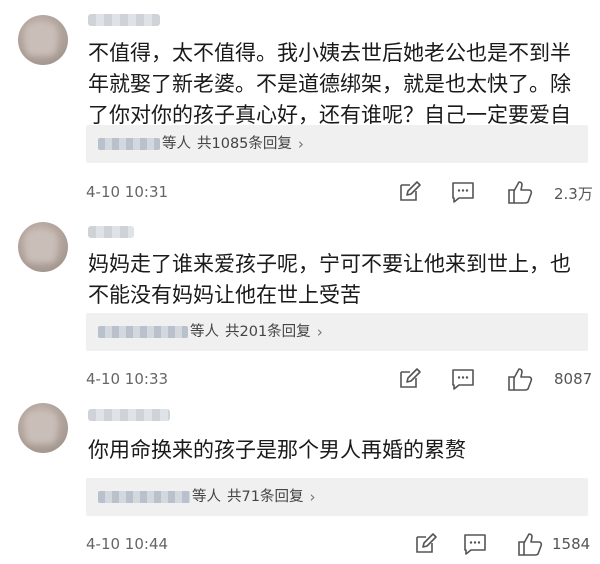 The height and width of the screenshot is (564, 600). What do you see at coordinates (127, 544) in the screenshot?
I see `timestamp: 4-10 10:44` at bounding box center [127, 544].